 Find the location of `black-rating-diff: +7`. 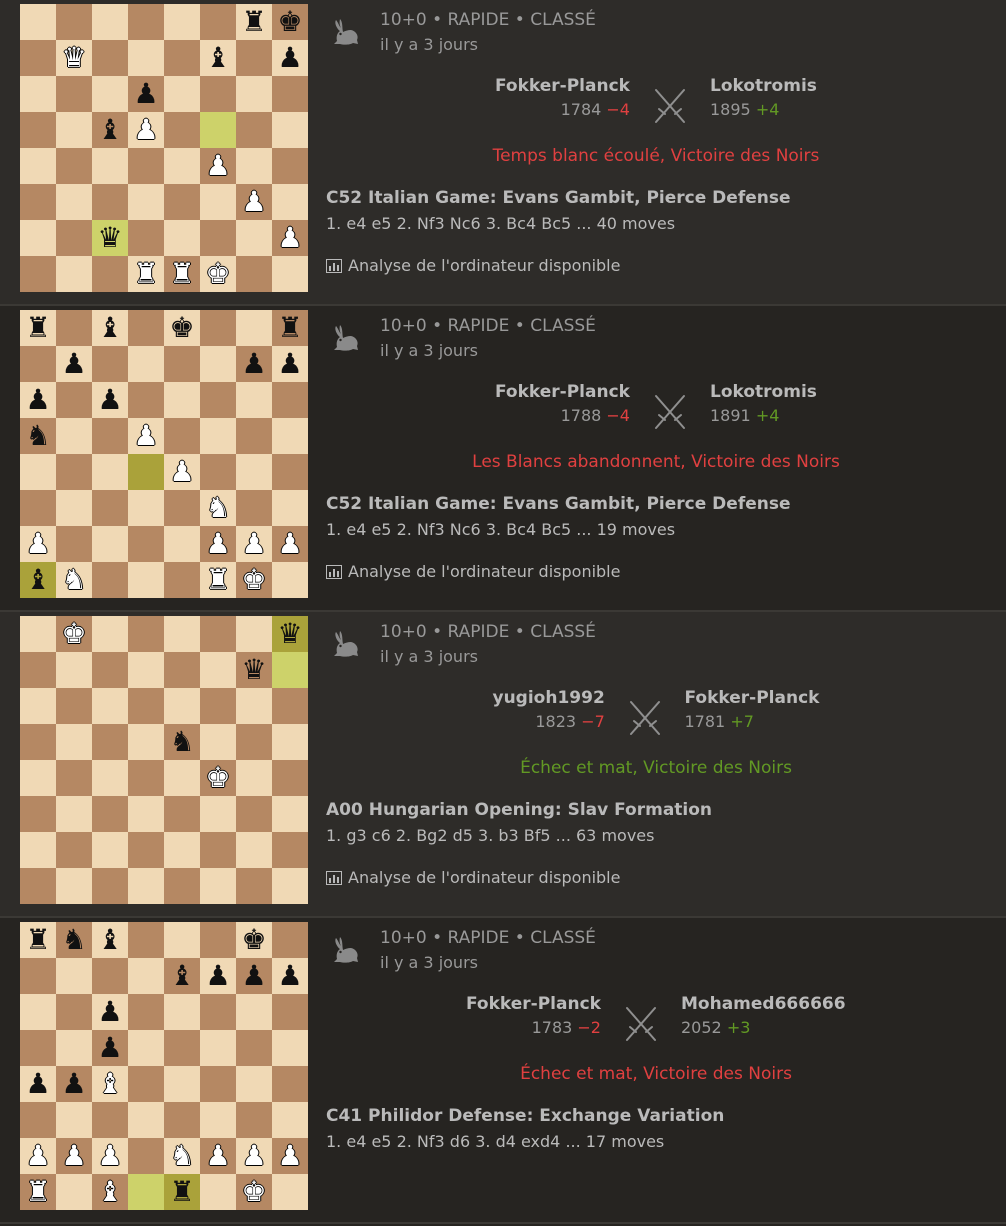

black-rating-diff: +7 is located at coordinates (742, 721).